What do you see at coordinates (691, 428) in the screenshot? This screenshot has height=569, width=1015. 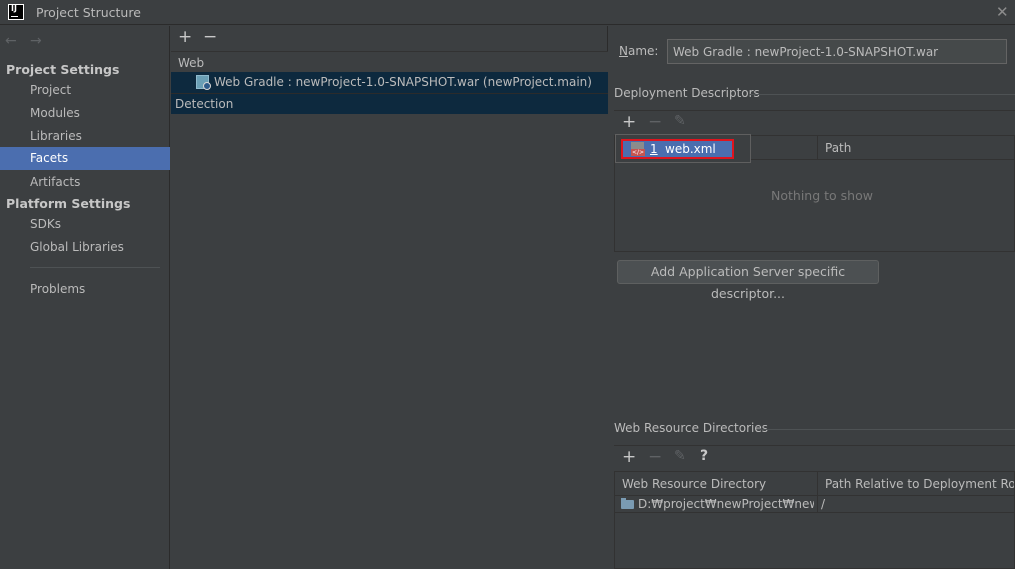 I see `web-resource-directories-title: Web Resource Directories` at bounding box center [691, 428].